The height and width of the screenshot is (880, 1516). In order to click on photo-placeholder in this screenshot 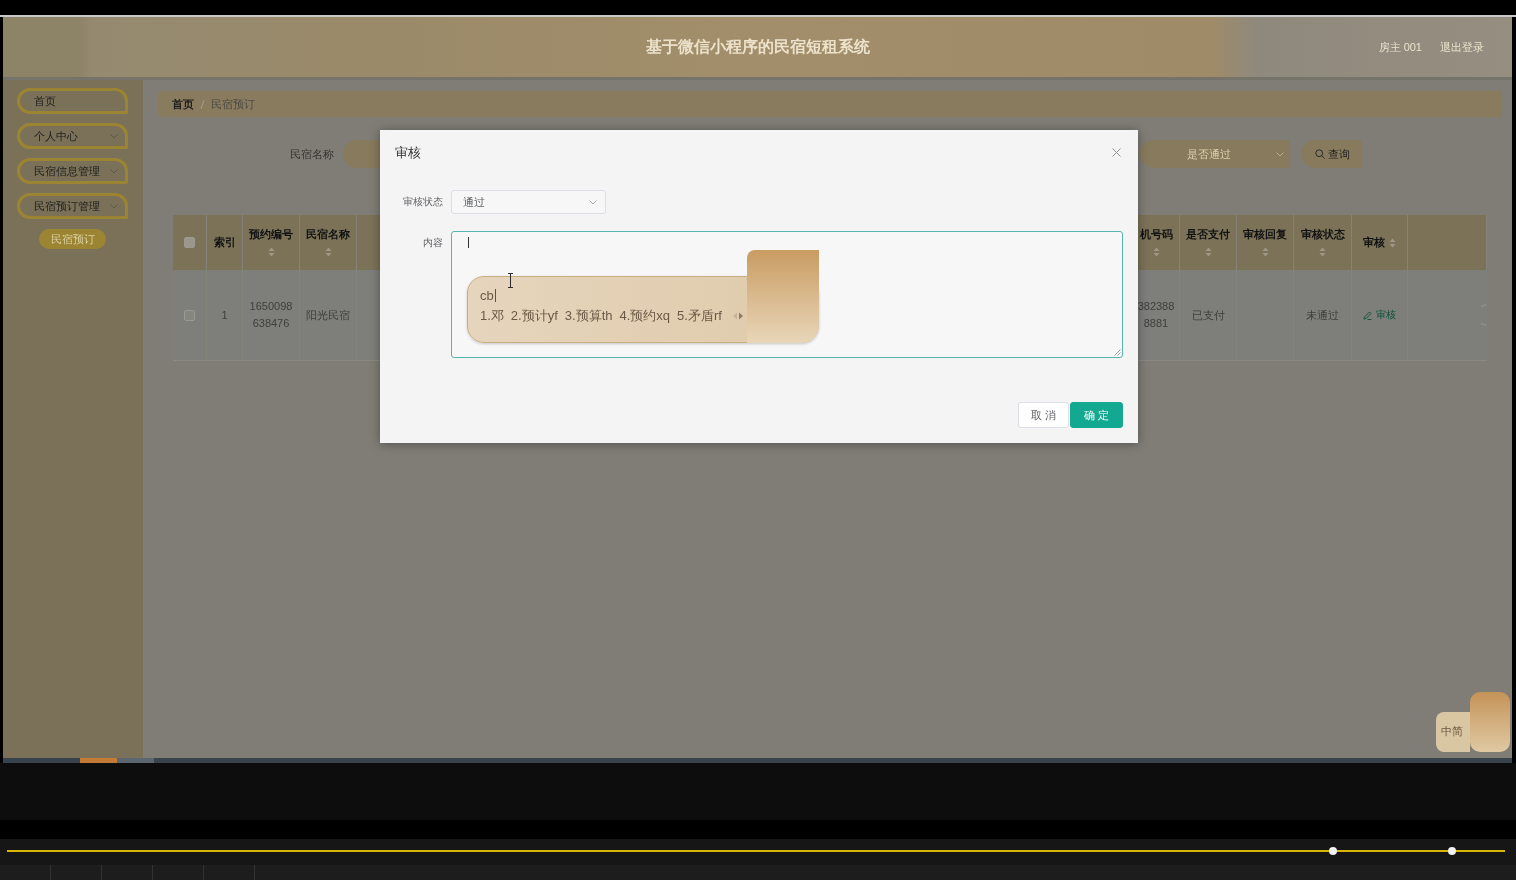, I will do `click(1490, 722)`.